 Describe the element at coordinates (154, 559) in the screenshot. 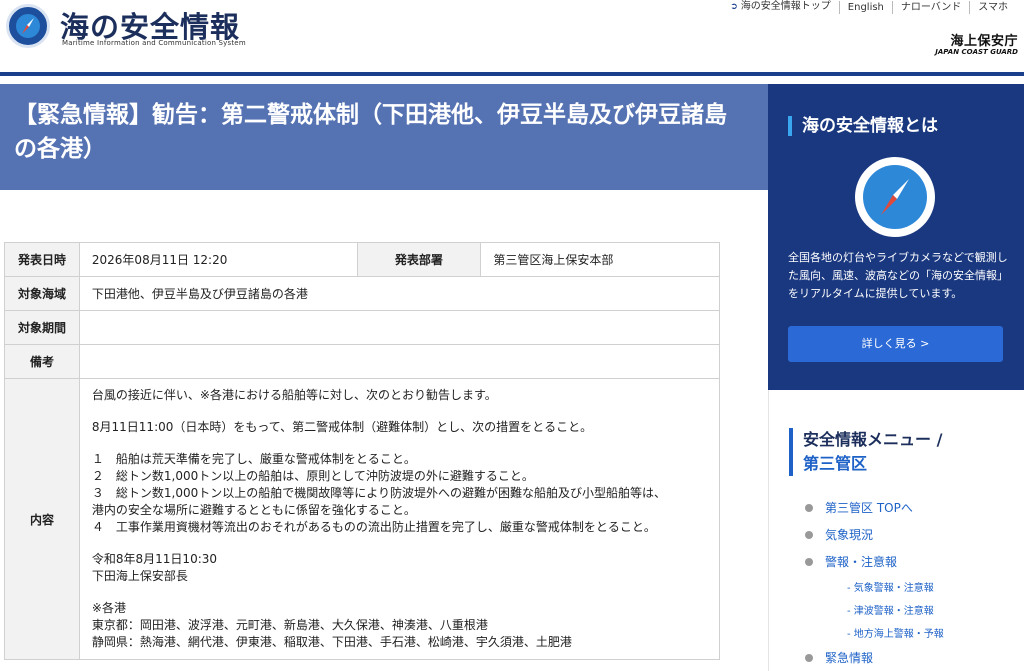

I see `content-date: 令和8年8月11日10:30` at that location.